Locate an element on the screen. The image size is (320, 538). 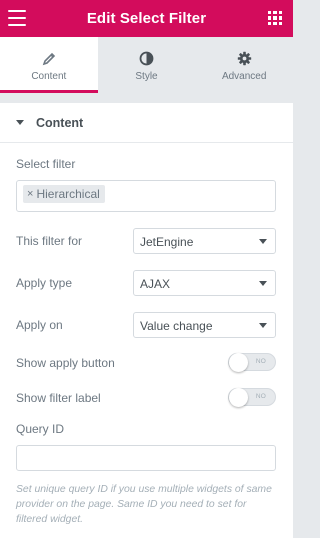
this-filter-for-label: This filter for is located at coordinates (49, 241).